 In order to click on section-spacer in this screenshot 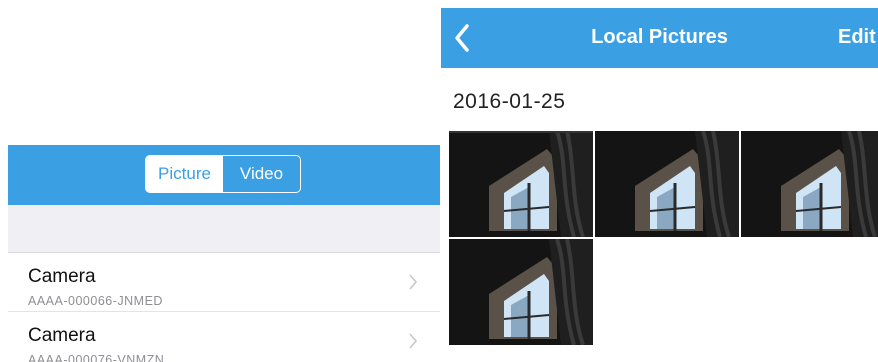, I will do `click(224, 229)`.